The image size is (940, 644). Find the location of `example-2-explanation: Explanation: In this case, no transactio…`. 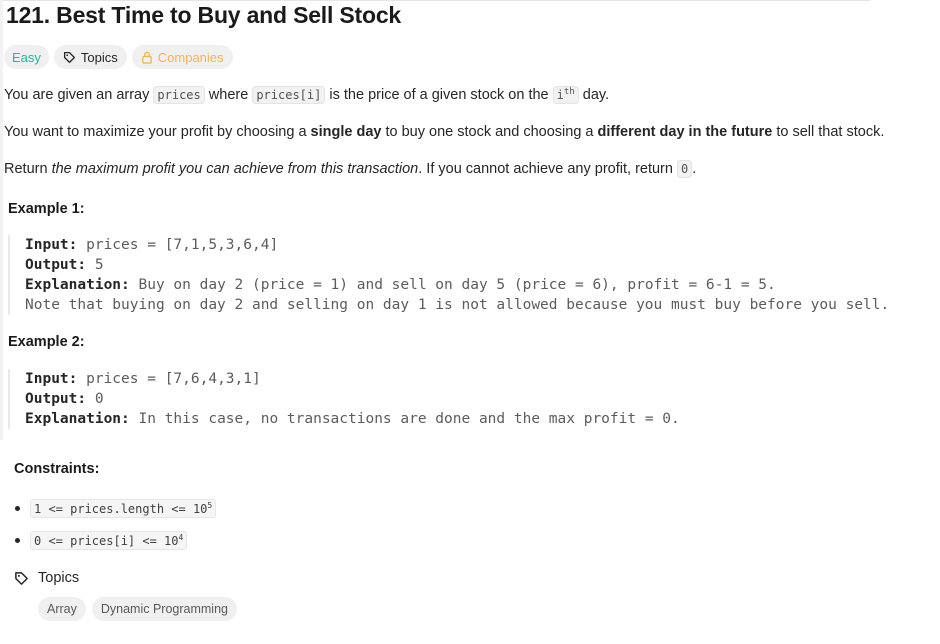

example-2-explanation: Explanation: In this case, no transactio… is located at coordinates (456, 419).